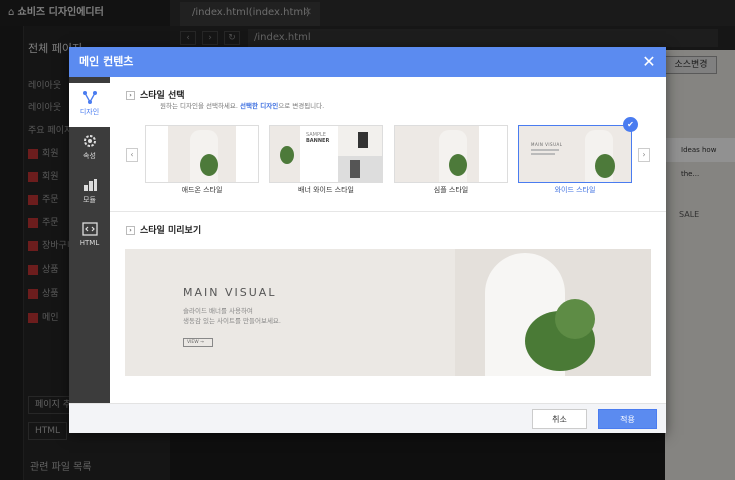 Image resolution: width=735 pixels, height=480 pixels. Describe the element at coordinates (649, 62) in the screenshot. I see `close-icon: ✕` at that location.